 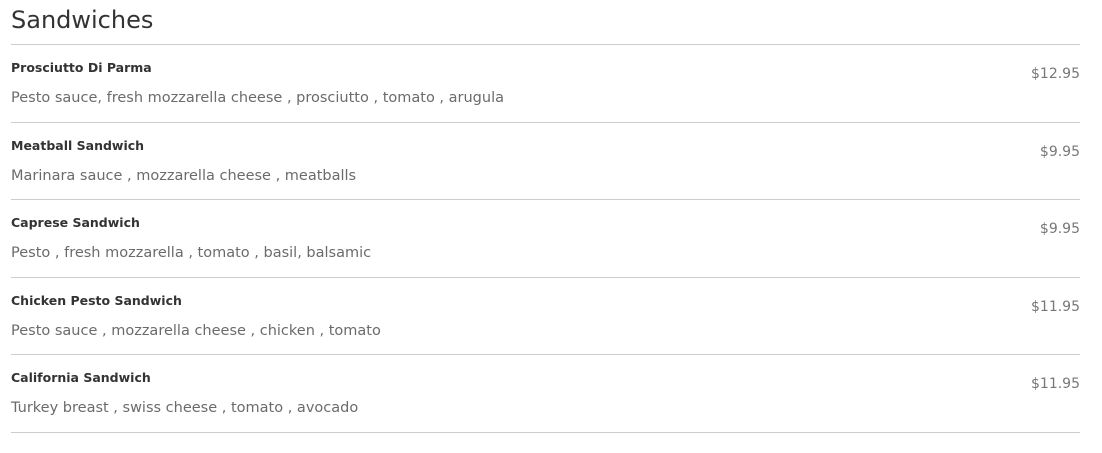 I want to click on section-title: Sandwiches, so click(x=545, y=22).